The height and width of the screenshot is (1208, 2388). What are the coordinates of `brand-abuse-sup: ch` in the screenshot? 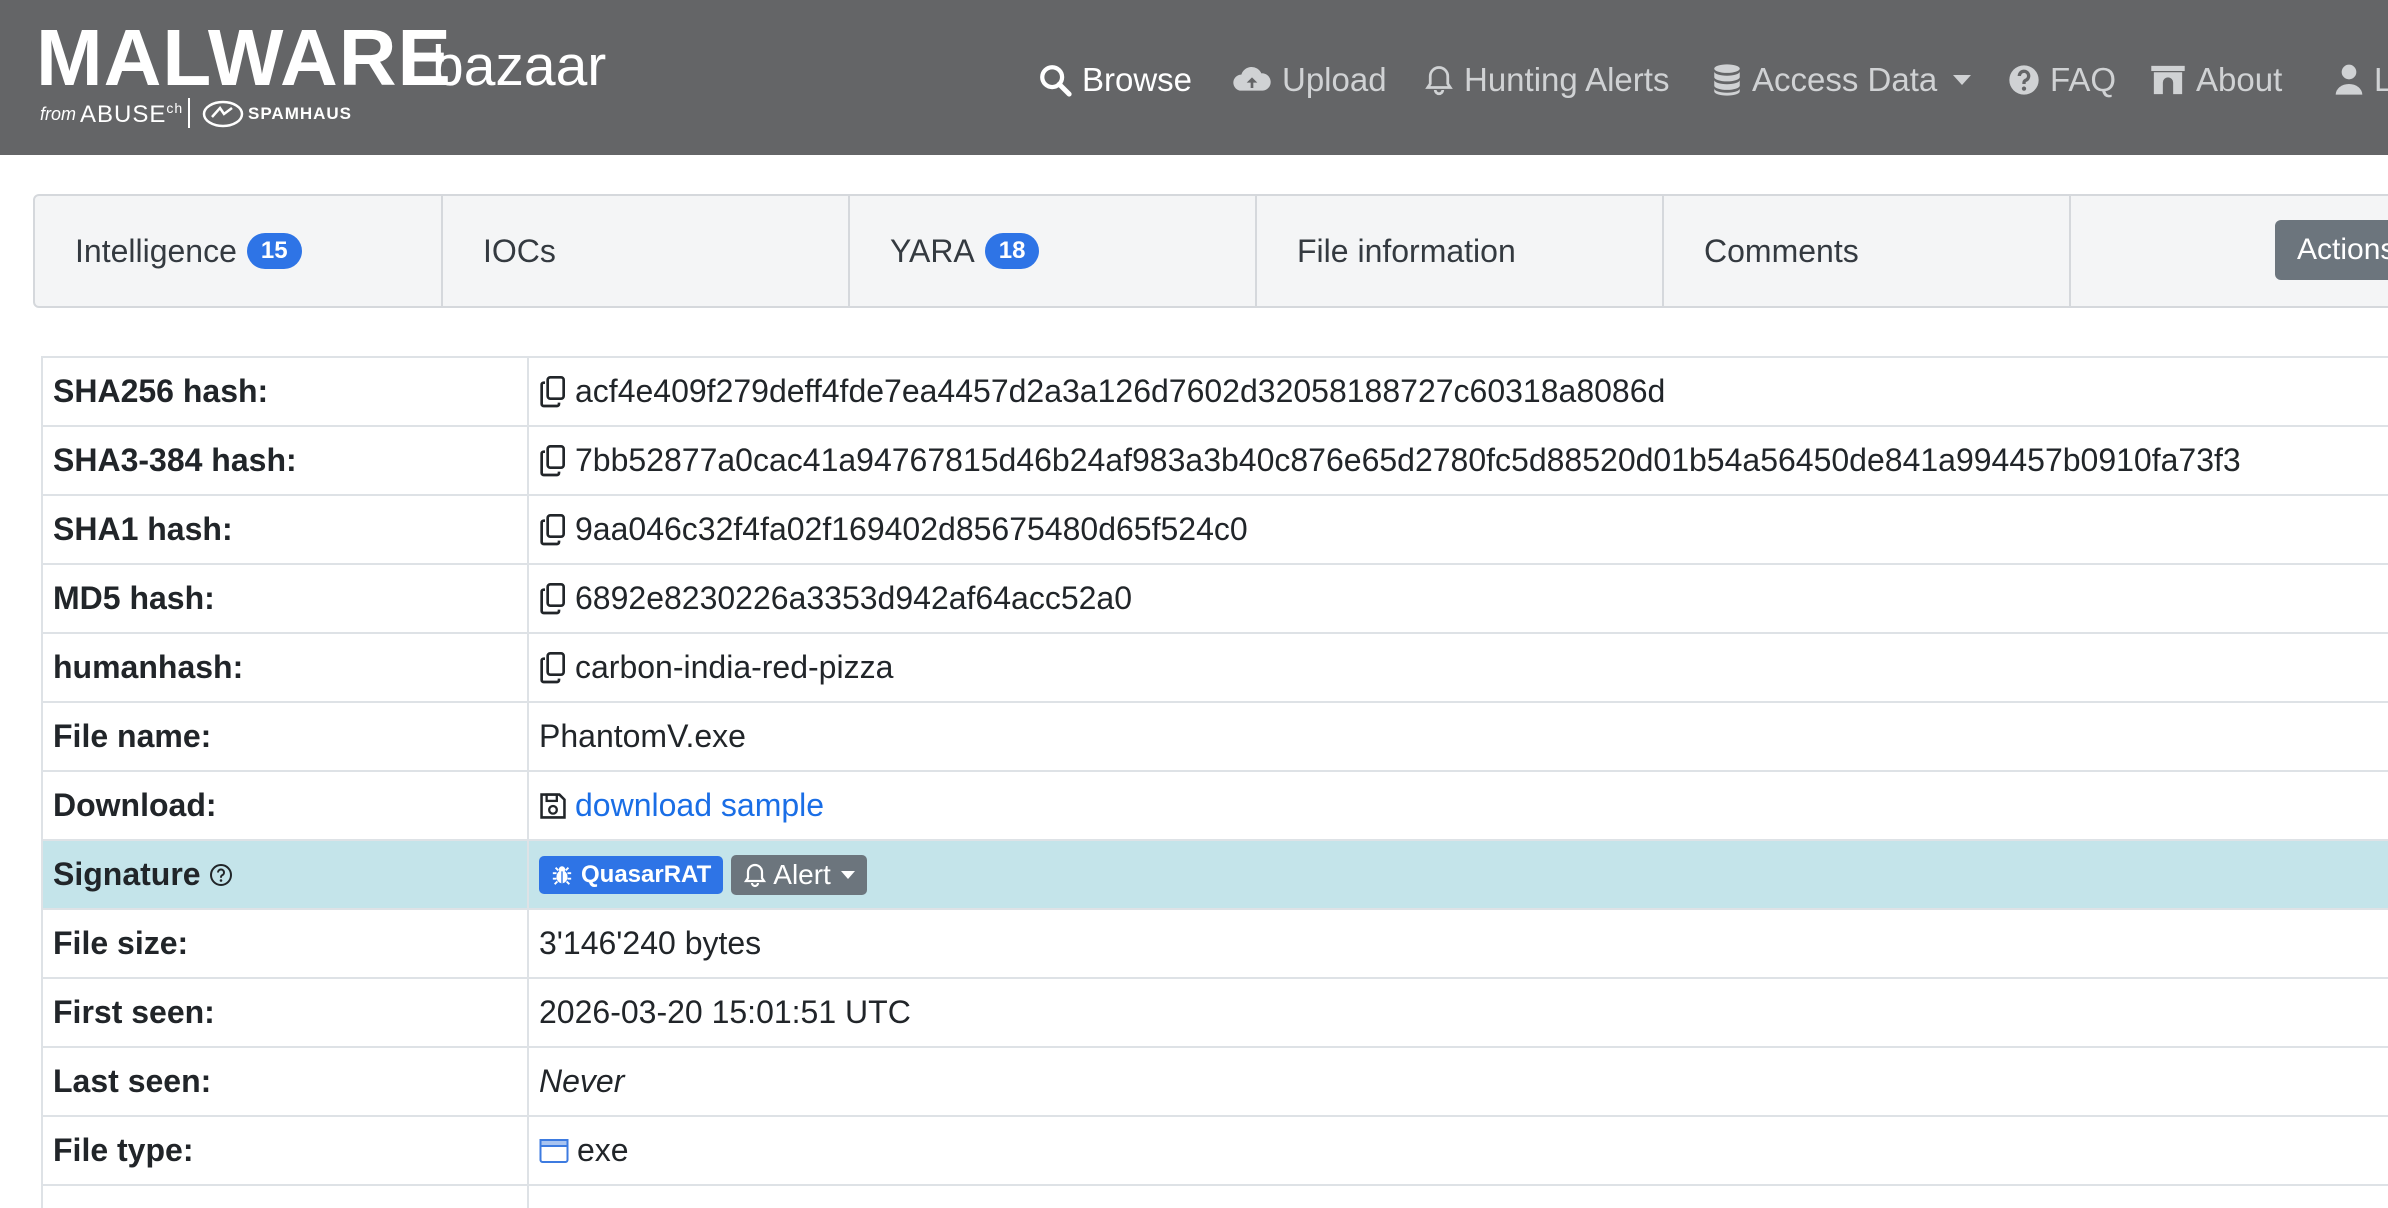 It's located at (175, 108).